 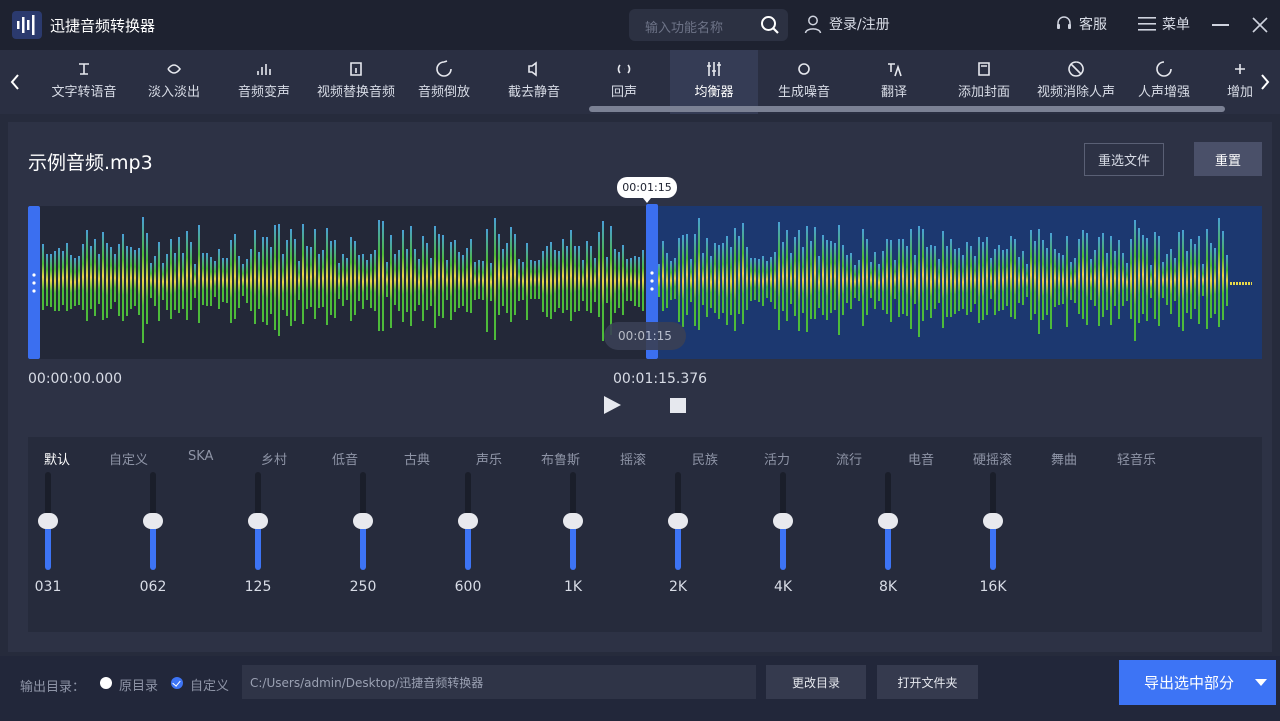 I want to click on eq-band-label: 8K, so click(x=888, y=587).